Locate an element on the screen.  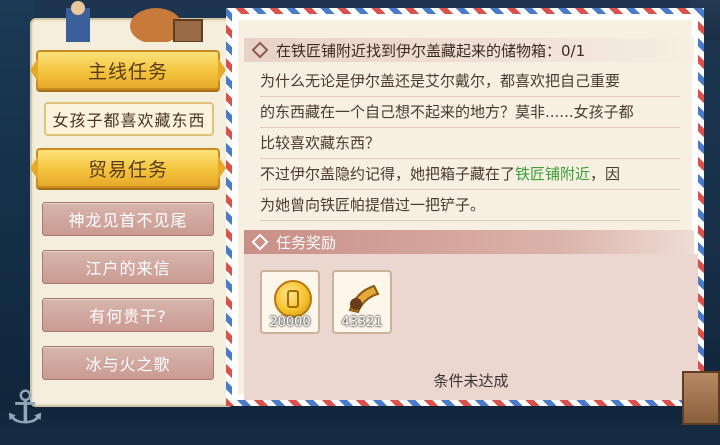
anchor-icon: ⚓ is located at coordinates (25, 407).